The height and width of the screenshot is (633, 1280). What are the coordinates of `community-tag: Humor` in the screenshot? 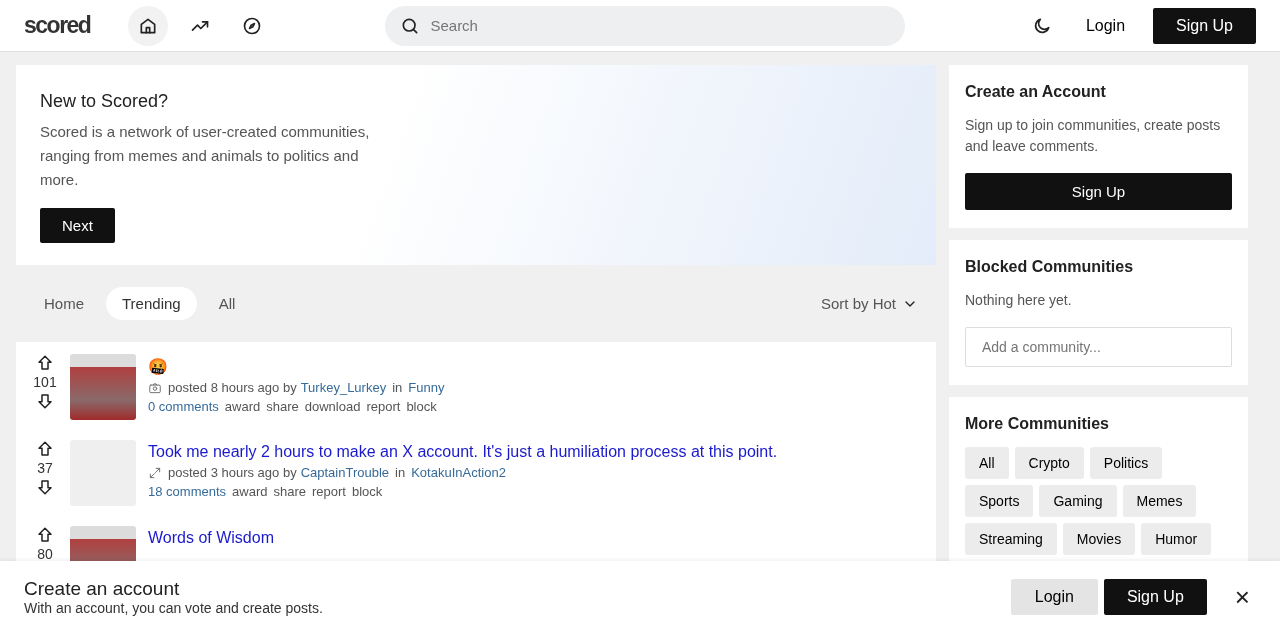 It's located at (1176, 539).